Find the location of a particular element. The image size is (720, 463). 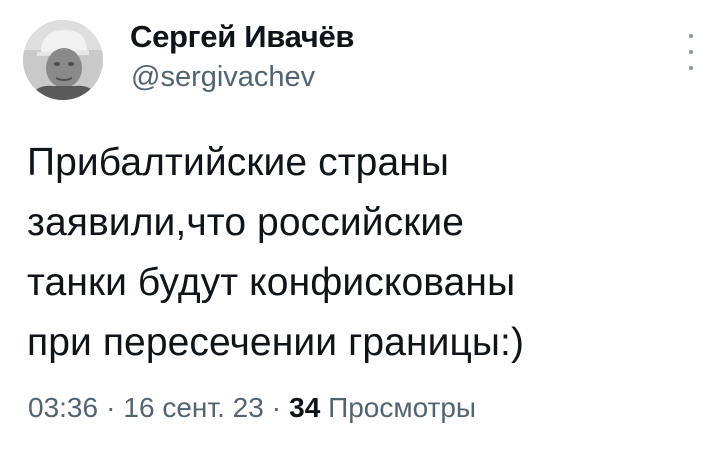

author-handle: @sergivachev is located at coordinates (223, 77).